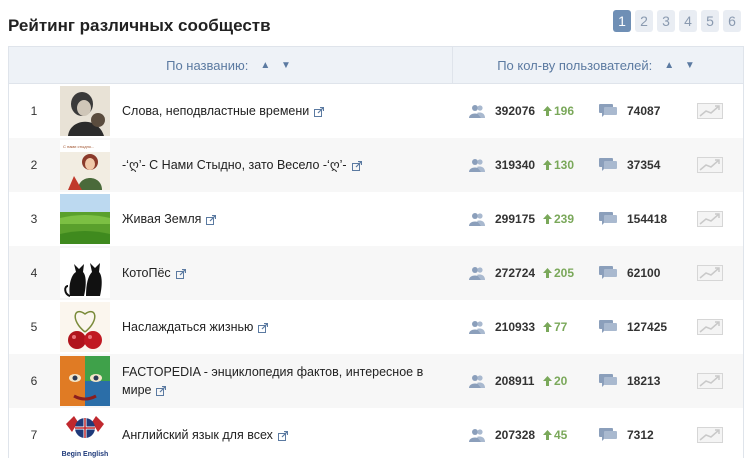 Image resolution: width=753 pixels, height=458 pixels. What do you see at coordinates (644, 111) in the screenshot?
I see `post-count: 74087` at bounding box center [644, 111].